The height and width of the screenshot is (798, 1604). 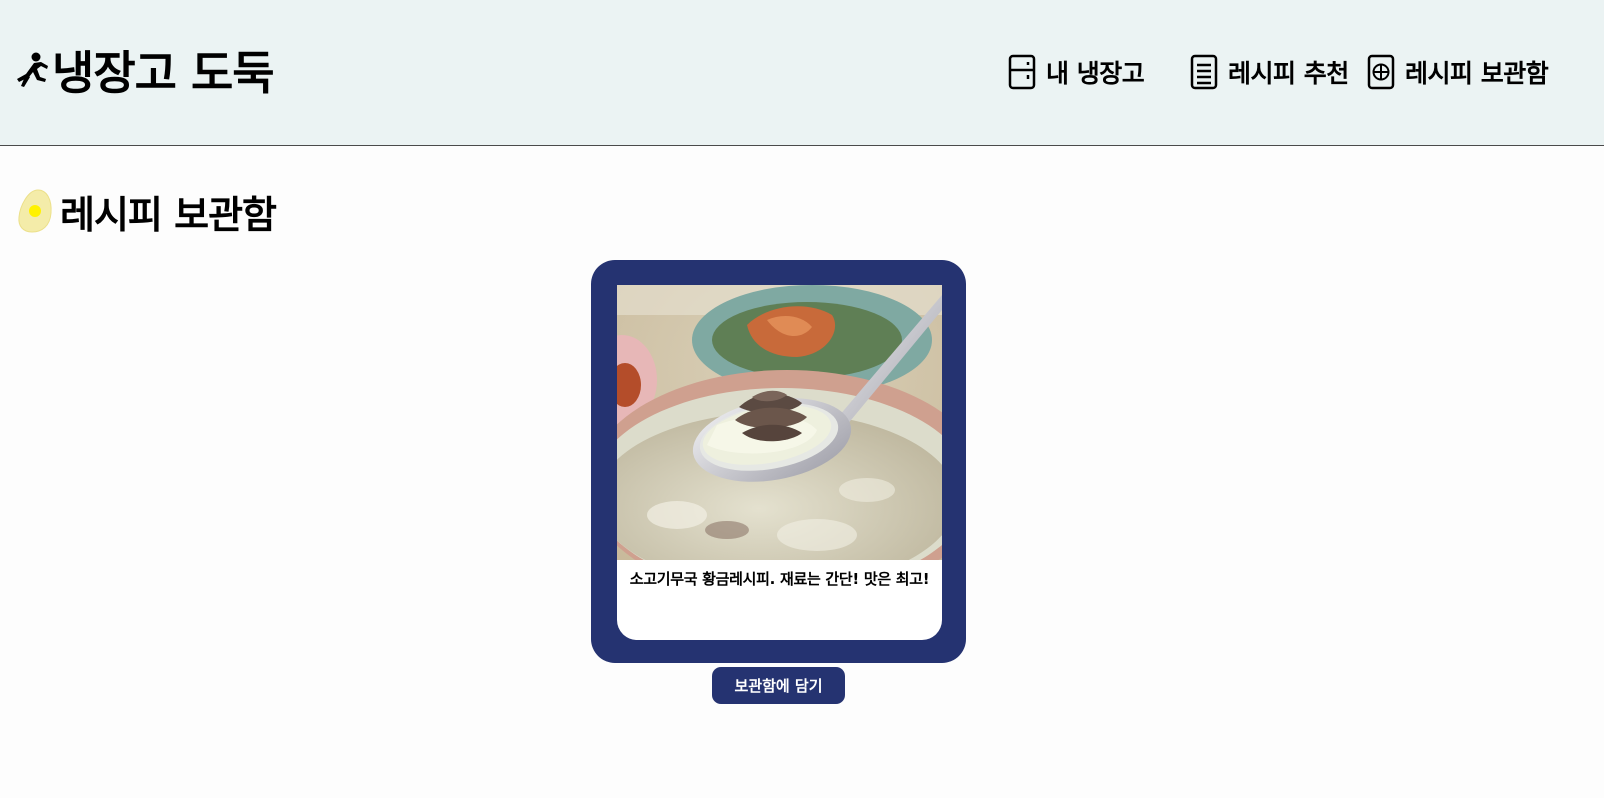 I want to click on nav-my-fridge: 내 냉장고, so click(x=1076, y=72).